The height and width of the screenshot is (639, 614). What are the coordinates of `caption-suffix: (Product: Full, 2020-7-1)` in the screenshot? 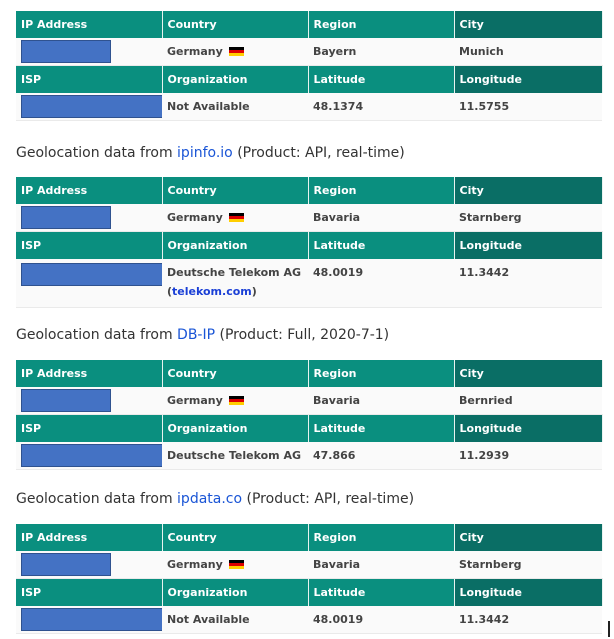 It's located at (302, 335).